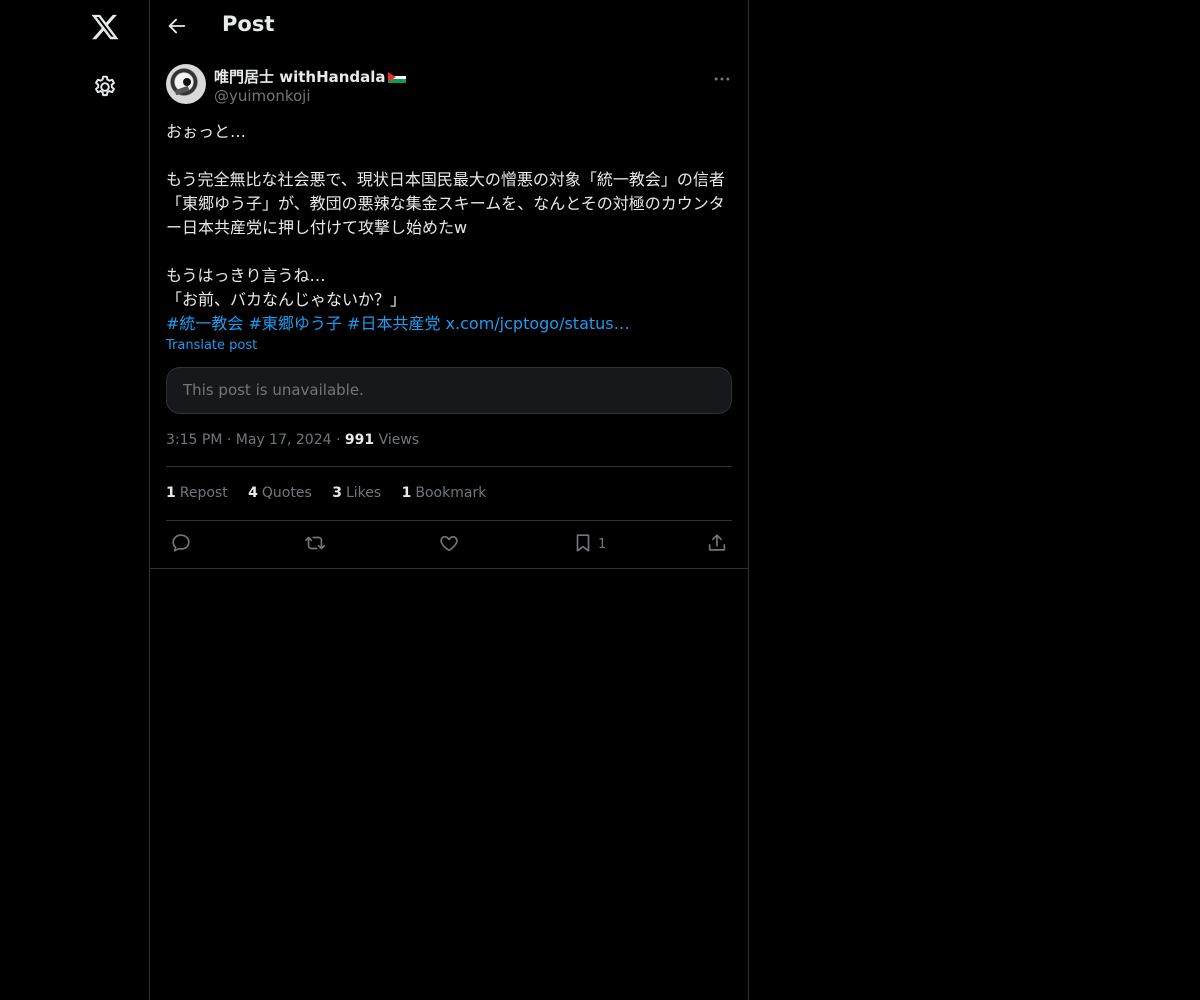 The image size is (1200, 1000). I want to click on post-time: 3:15 PM, so click(194, 440).